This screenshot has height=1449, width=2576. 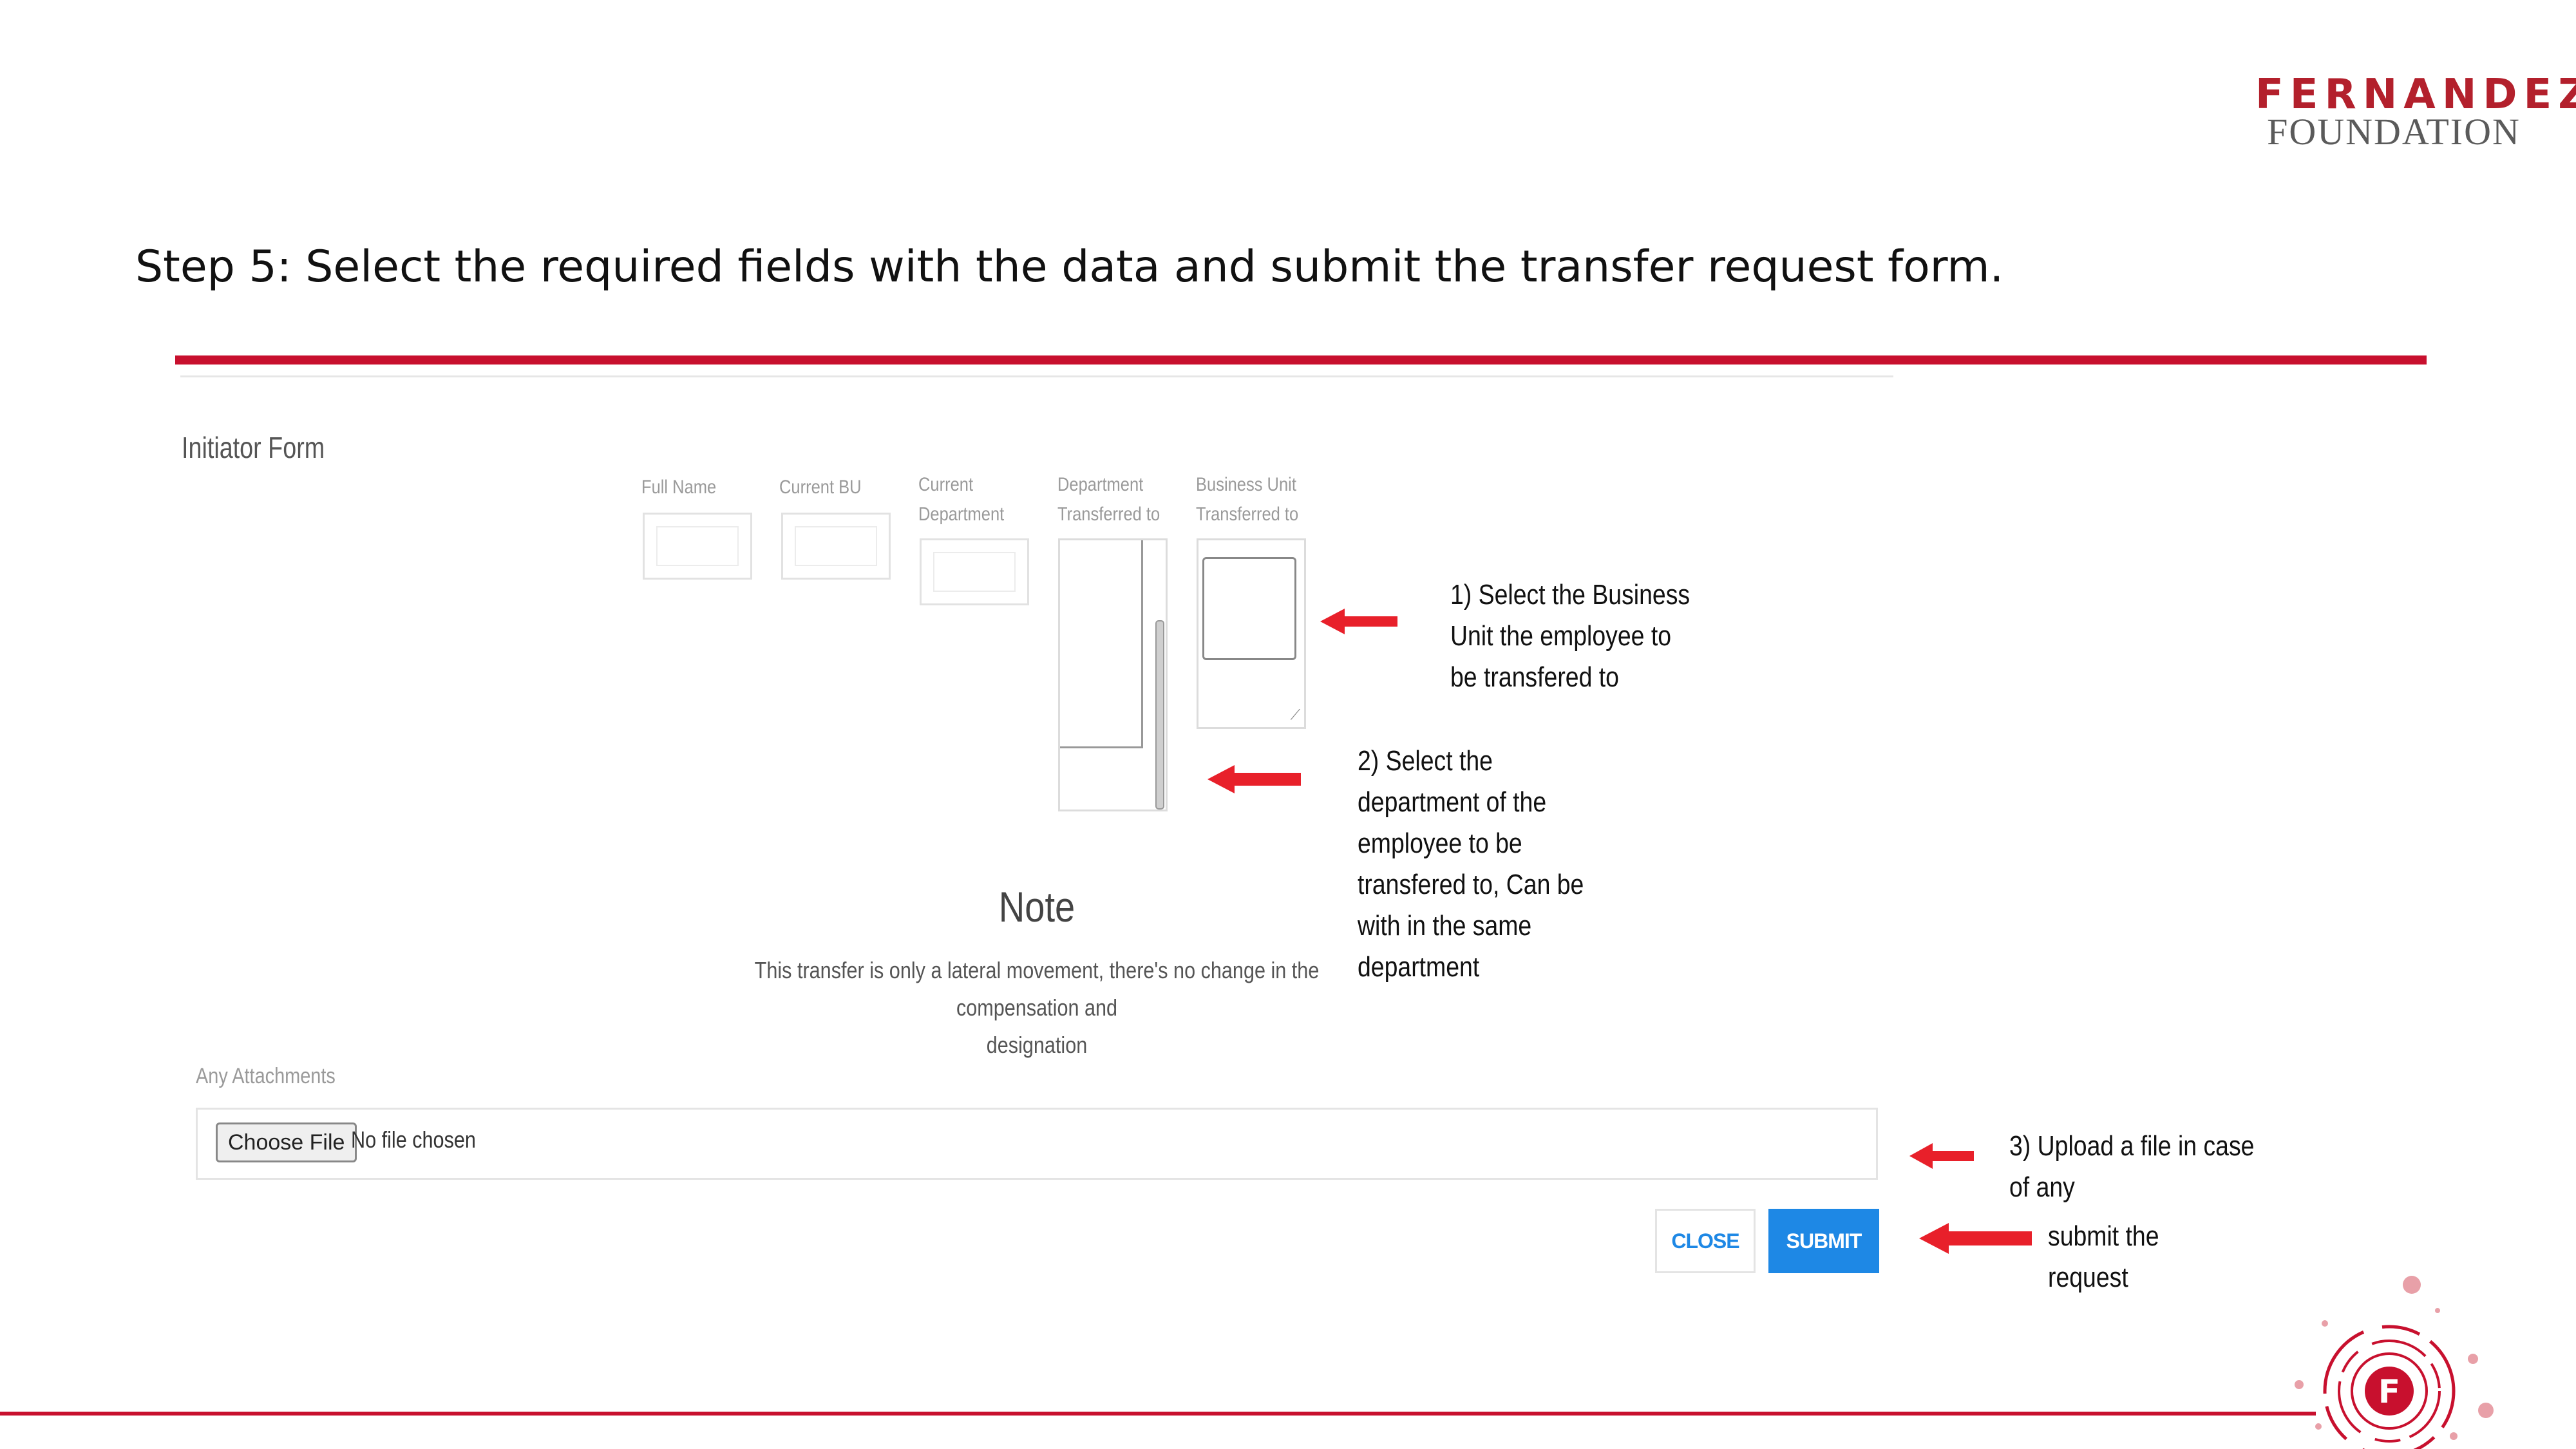 I want to click on current-bu-field, so click(x=836, y=546).